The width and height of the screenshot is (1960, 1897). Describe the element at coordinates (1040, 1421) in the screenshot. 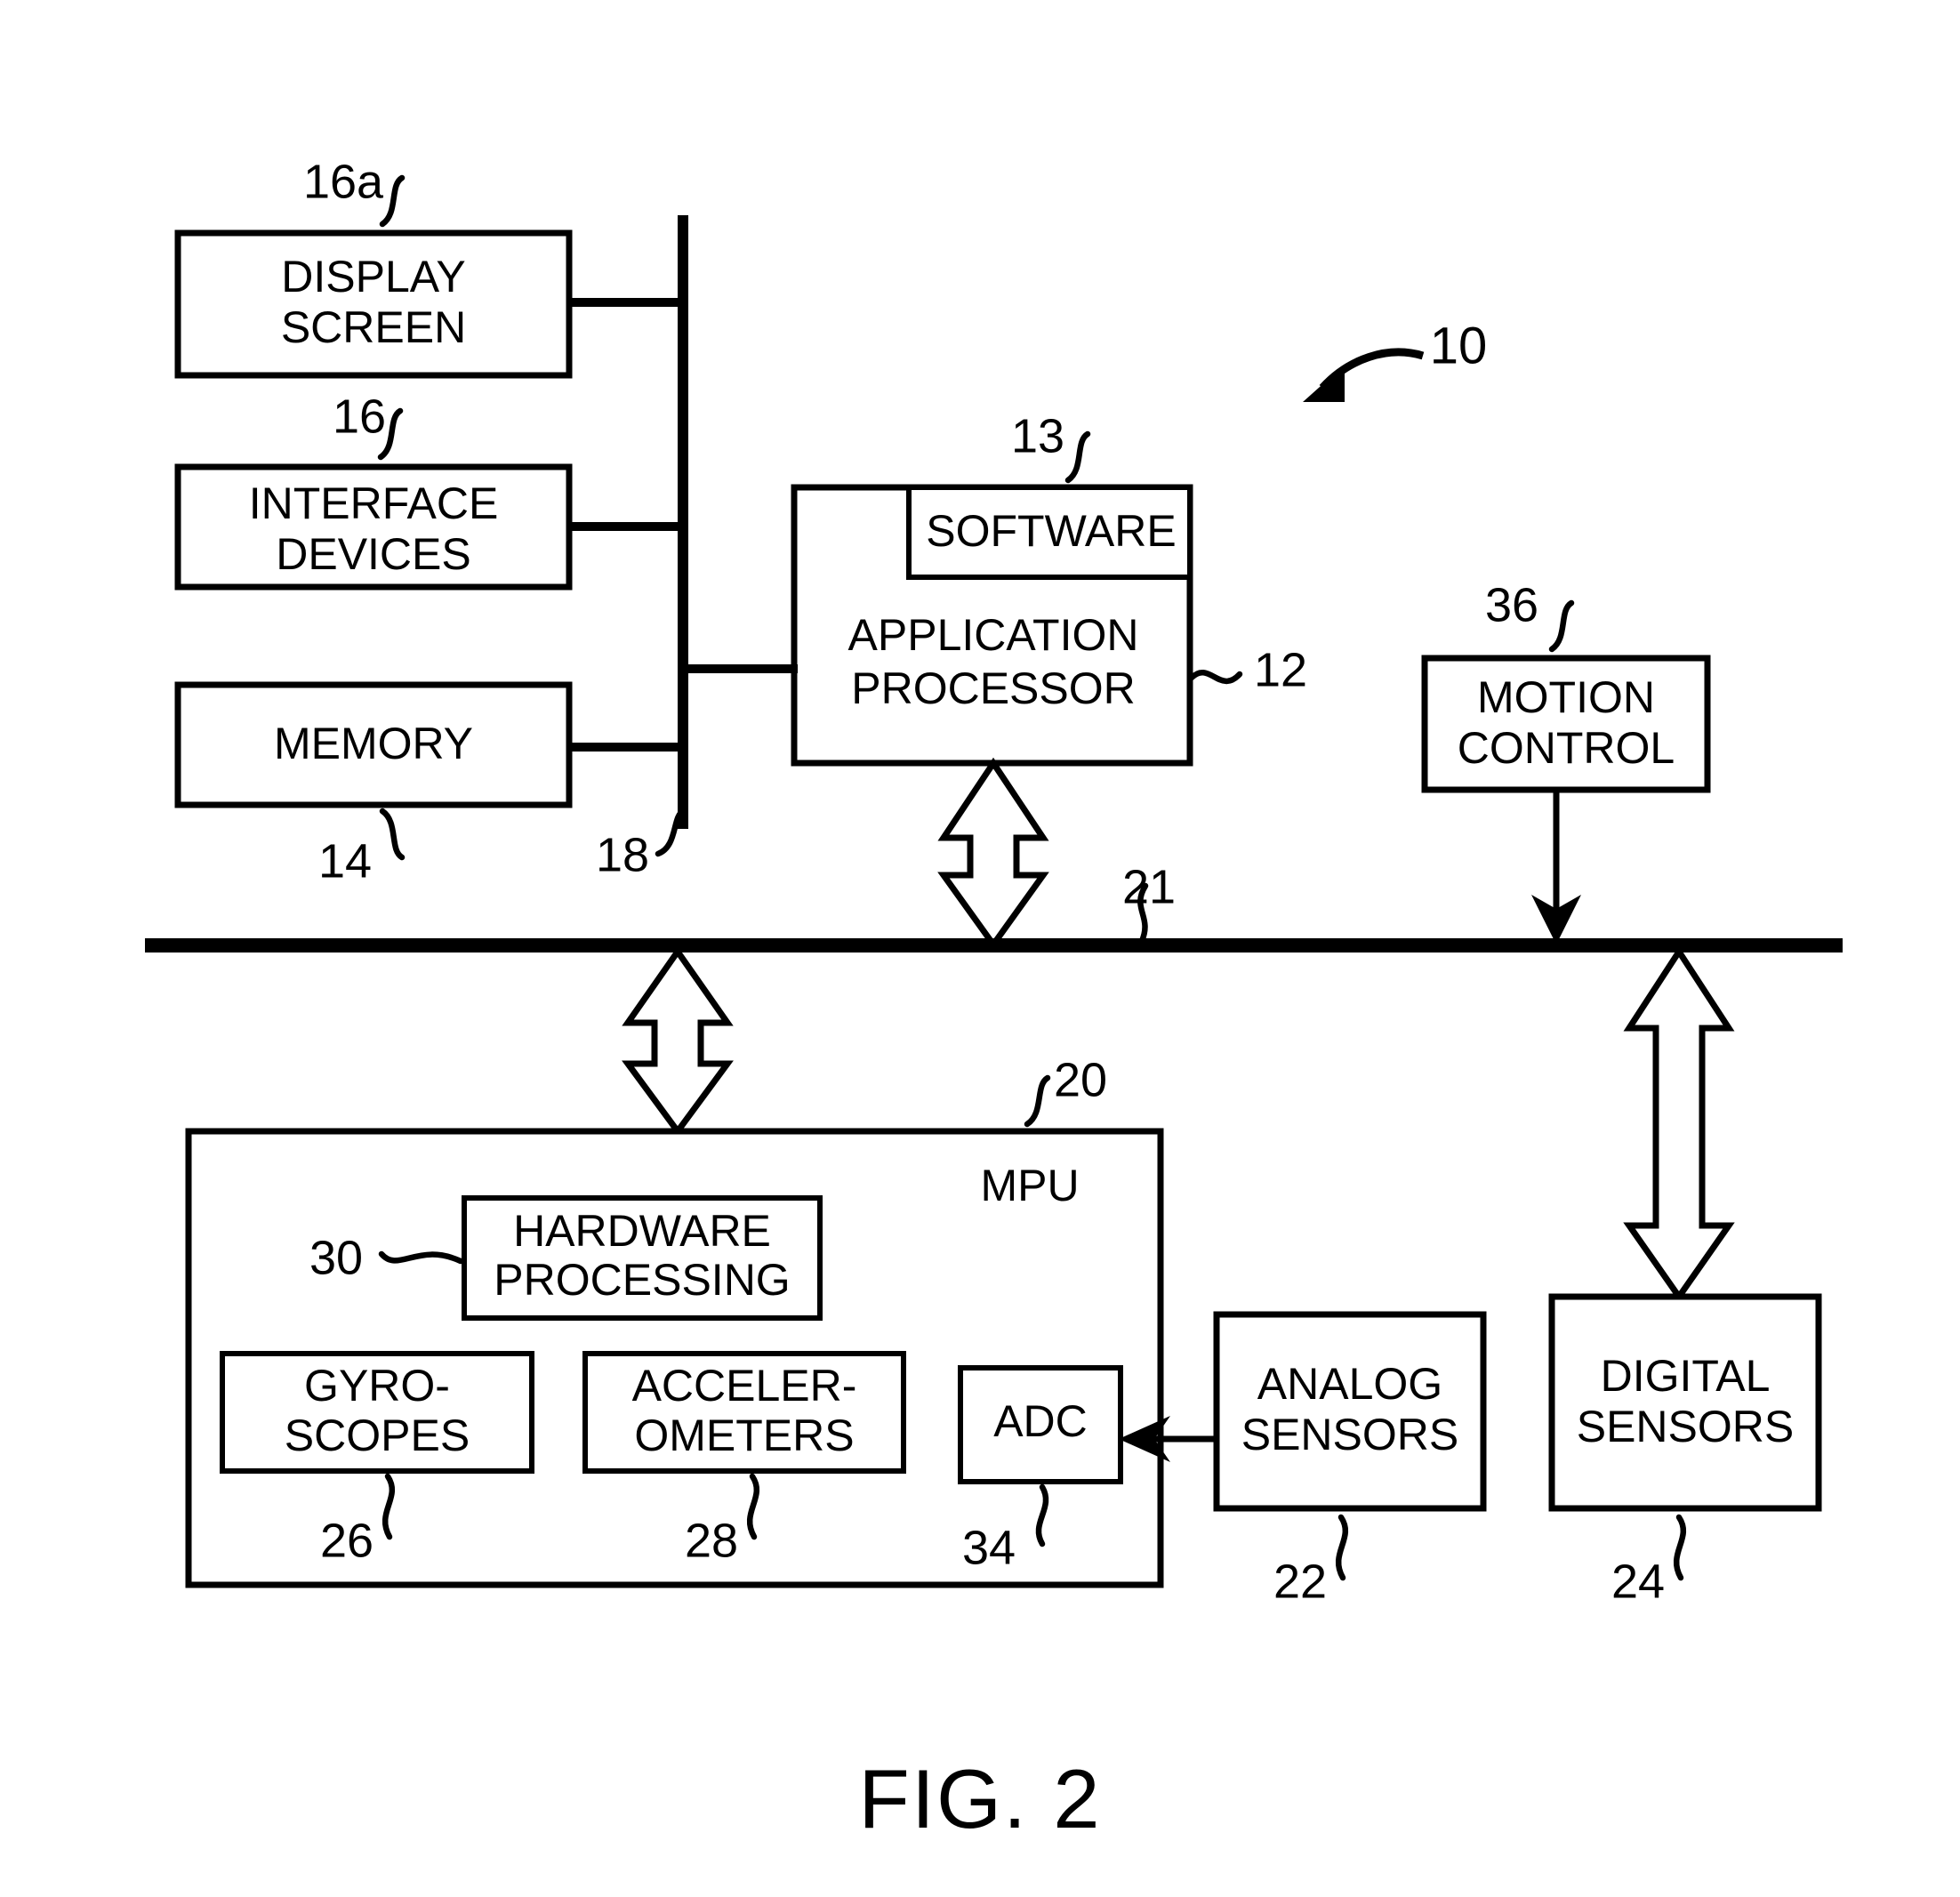

I see `adc-label: ADC` at that location.